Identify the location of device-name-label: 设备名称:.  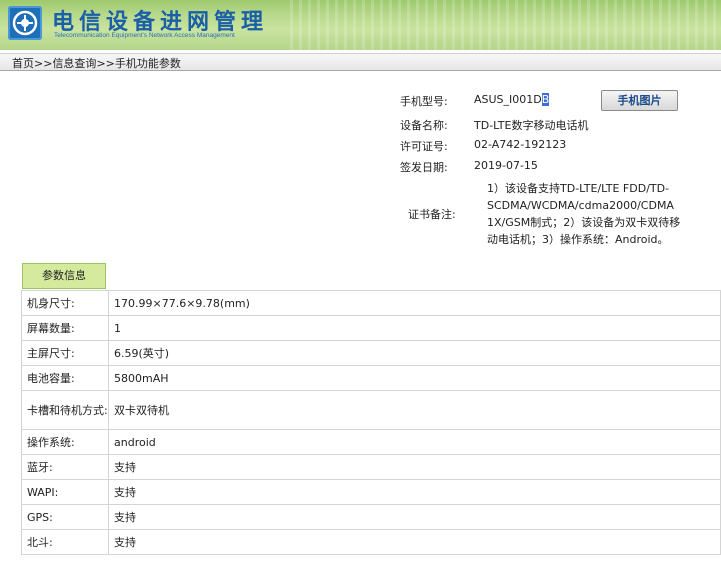
(424, 125).